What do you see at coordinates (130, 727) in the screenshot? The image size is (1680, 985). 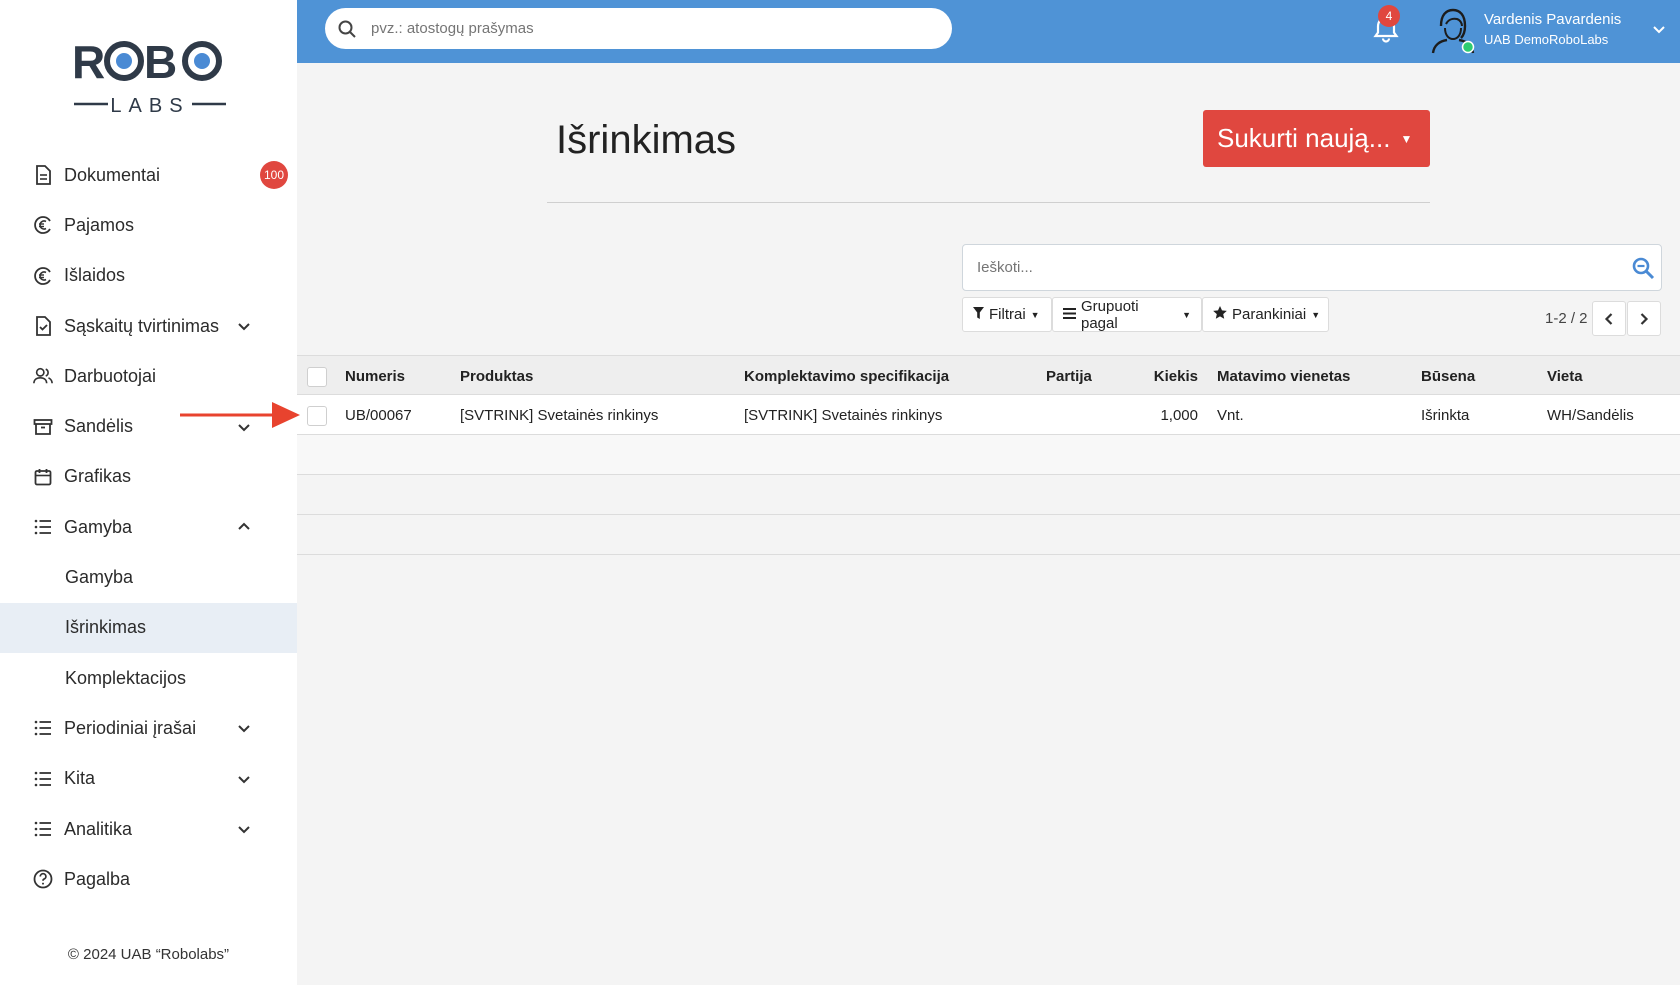 I see `sidebar-item-label: Periodiniai įrašai` at bounding box center [130, 727].